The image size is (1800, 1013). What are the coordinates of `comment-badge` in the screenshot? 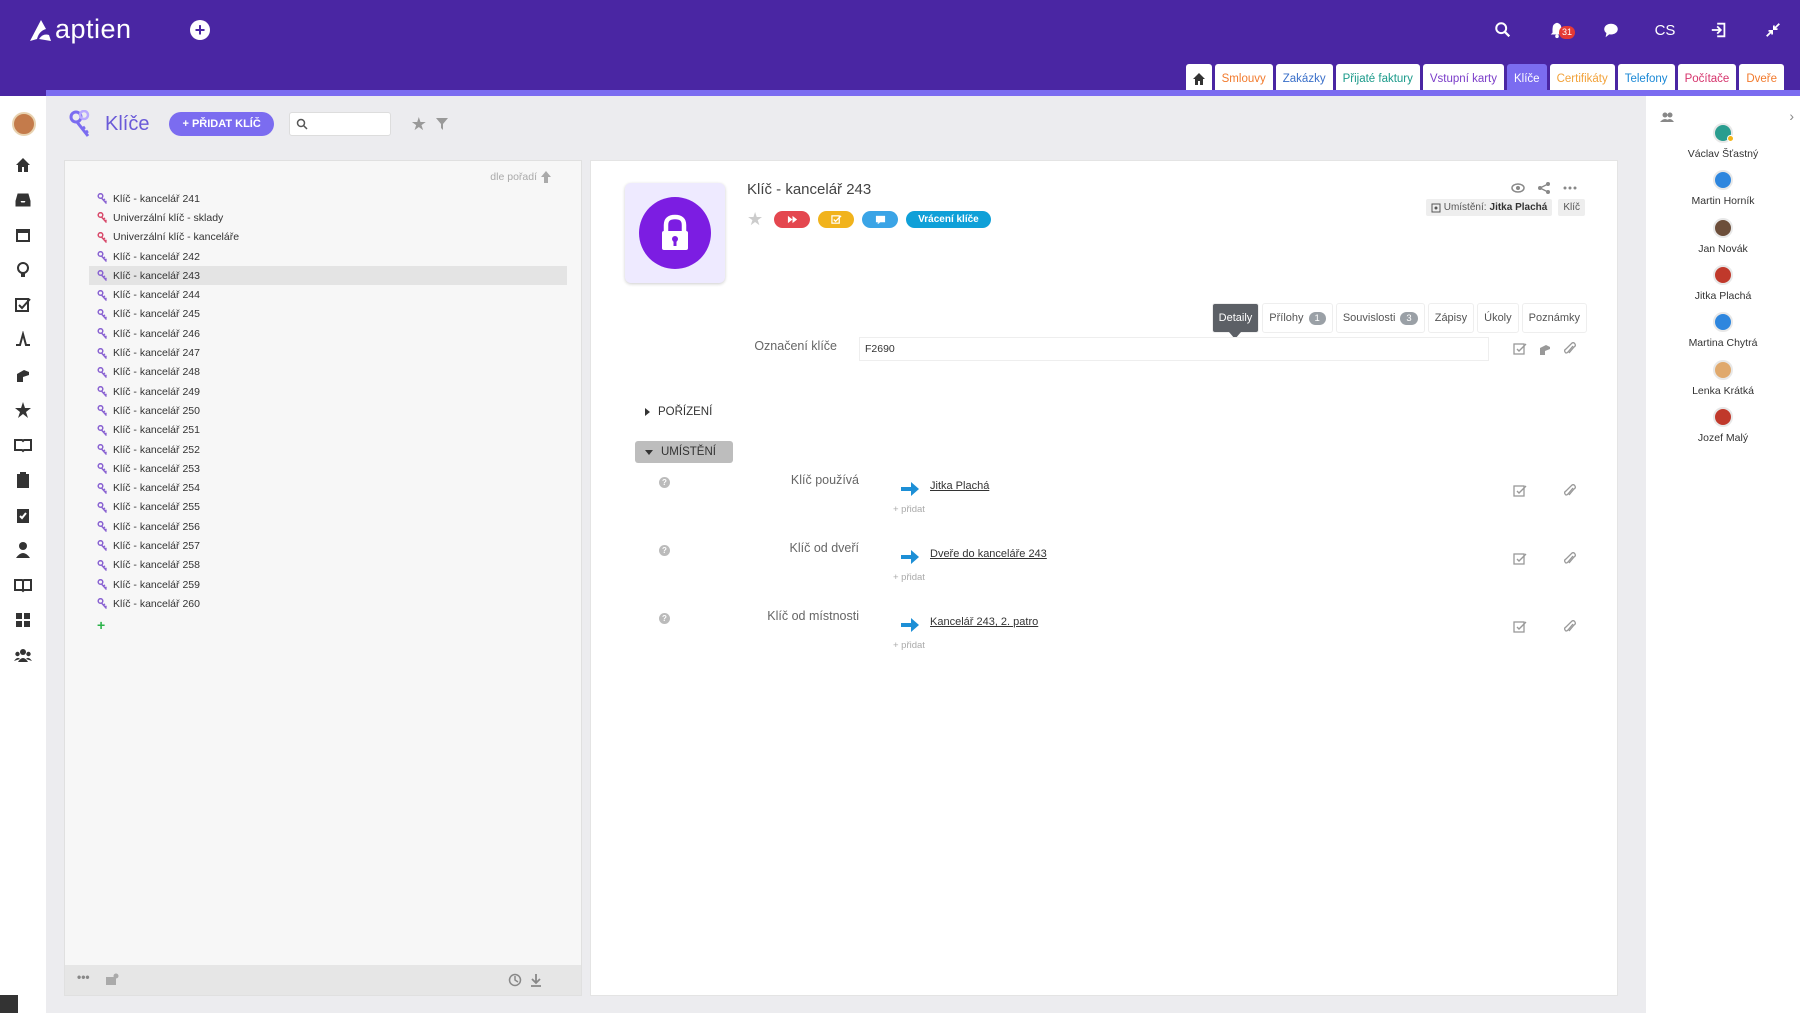 It's located at (880, 219).